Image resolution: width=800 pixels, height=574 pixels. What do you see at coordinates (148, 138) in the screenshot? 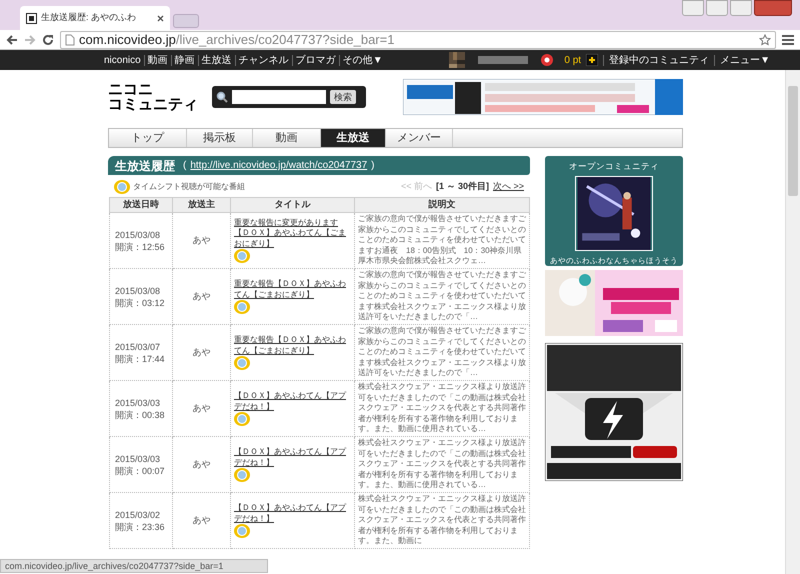
I see `community-tab: トップ` at bounding box center [148, 138].